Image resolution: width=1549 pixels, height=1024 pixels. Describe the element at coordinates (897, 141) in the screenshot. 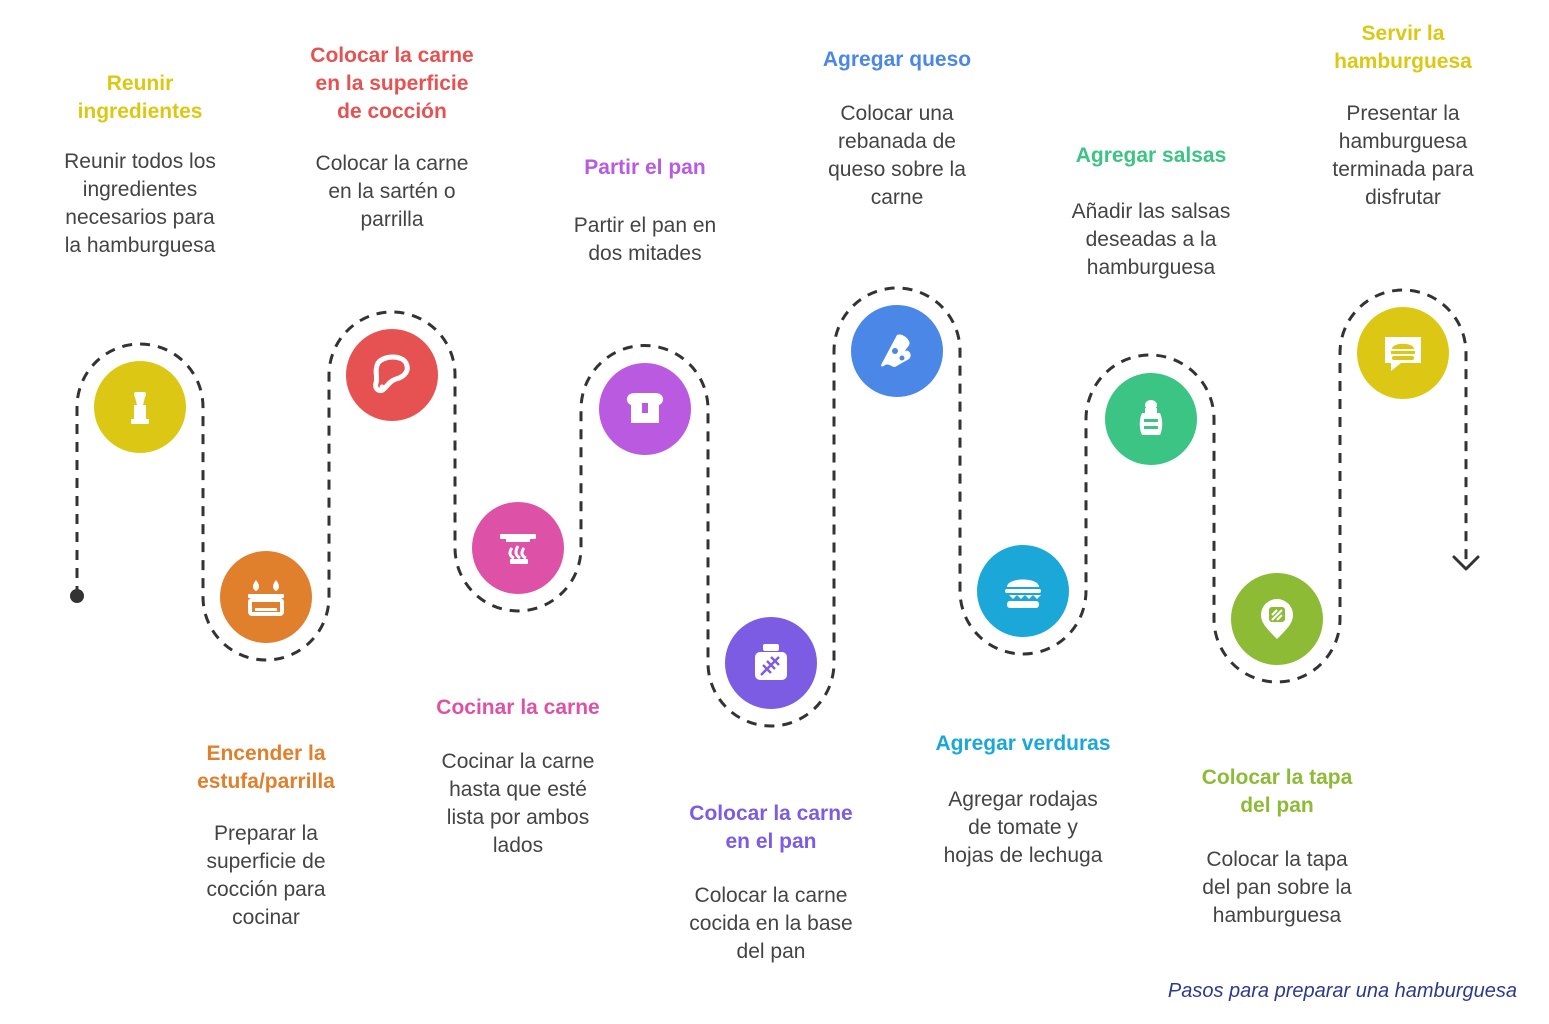

I see `step-description-line: rebanada de` at that location.